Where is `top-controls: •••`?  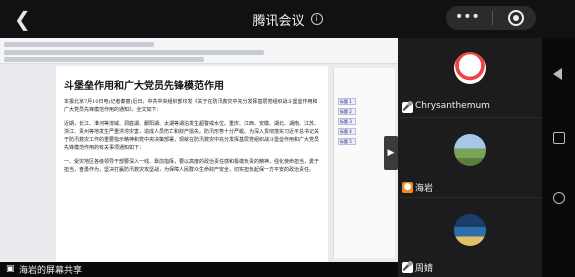
top-controls: ••• is located at coordinates (491, 18).